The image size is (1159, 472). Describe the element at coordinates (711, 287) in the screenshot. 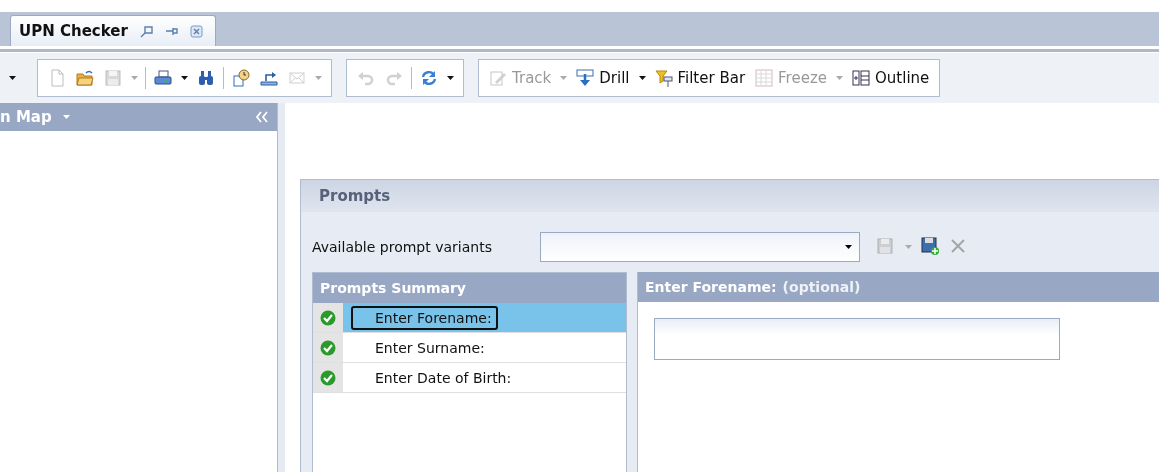

I see `prompt-title: Enter Forename:` at that location.